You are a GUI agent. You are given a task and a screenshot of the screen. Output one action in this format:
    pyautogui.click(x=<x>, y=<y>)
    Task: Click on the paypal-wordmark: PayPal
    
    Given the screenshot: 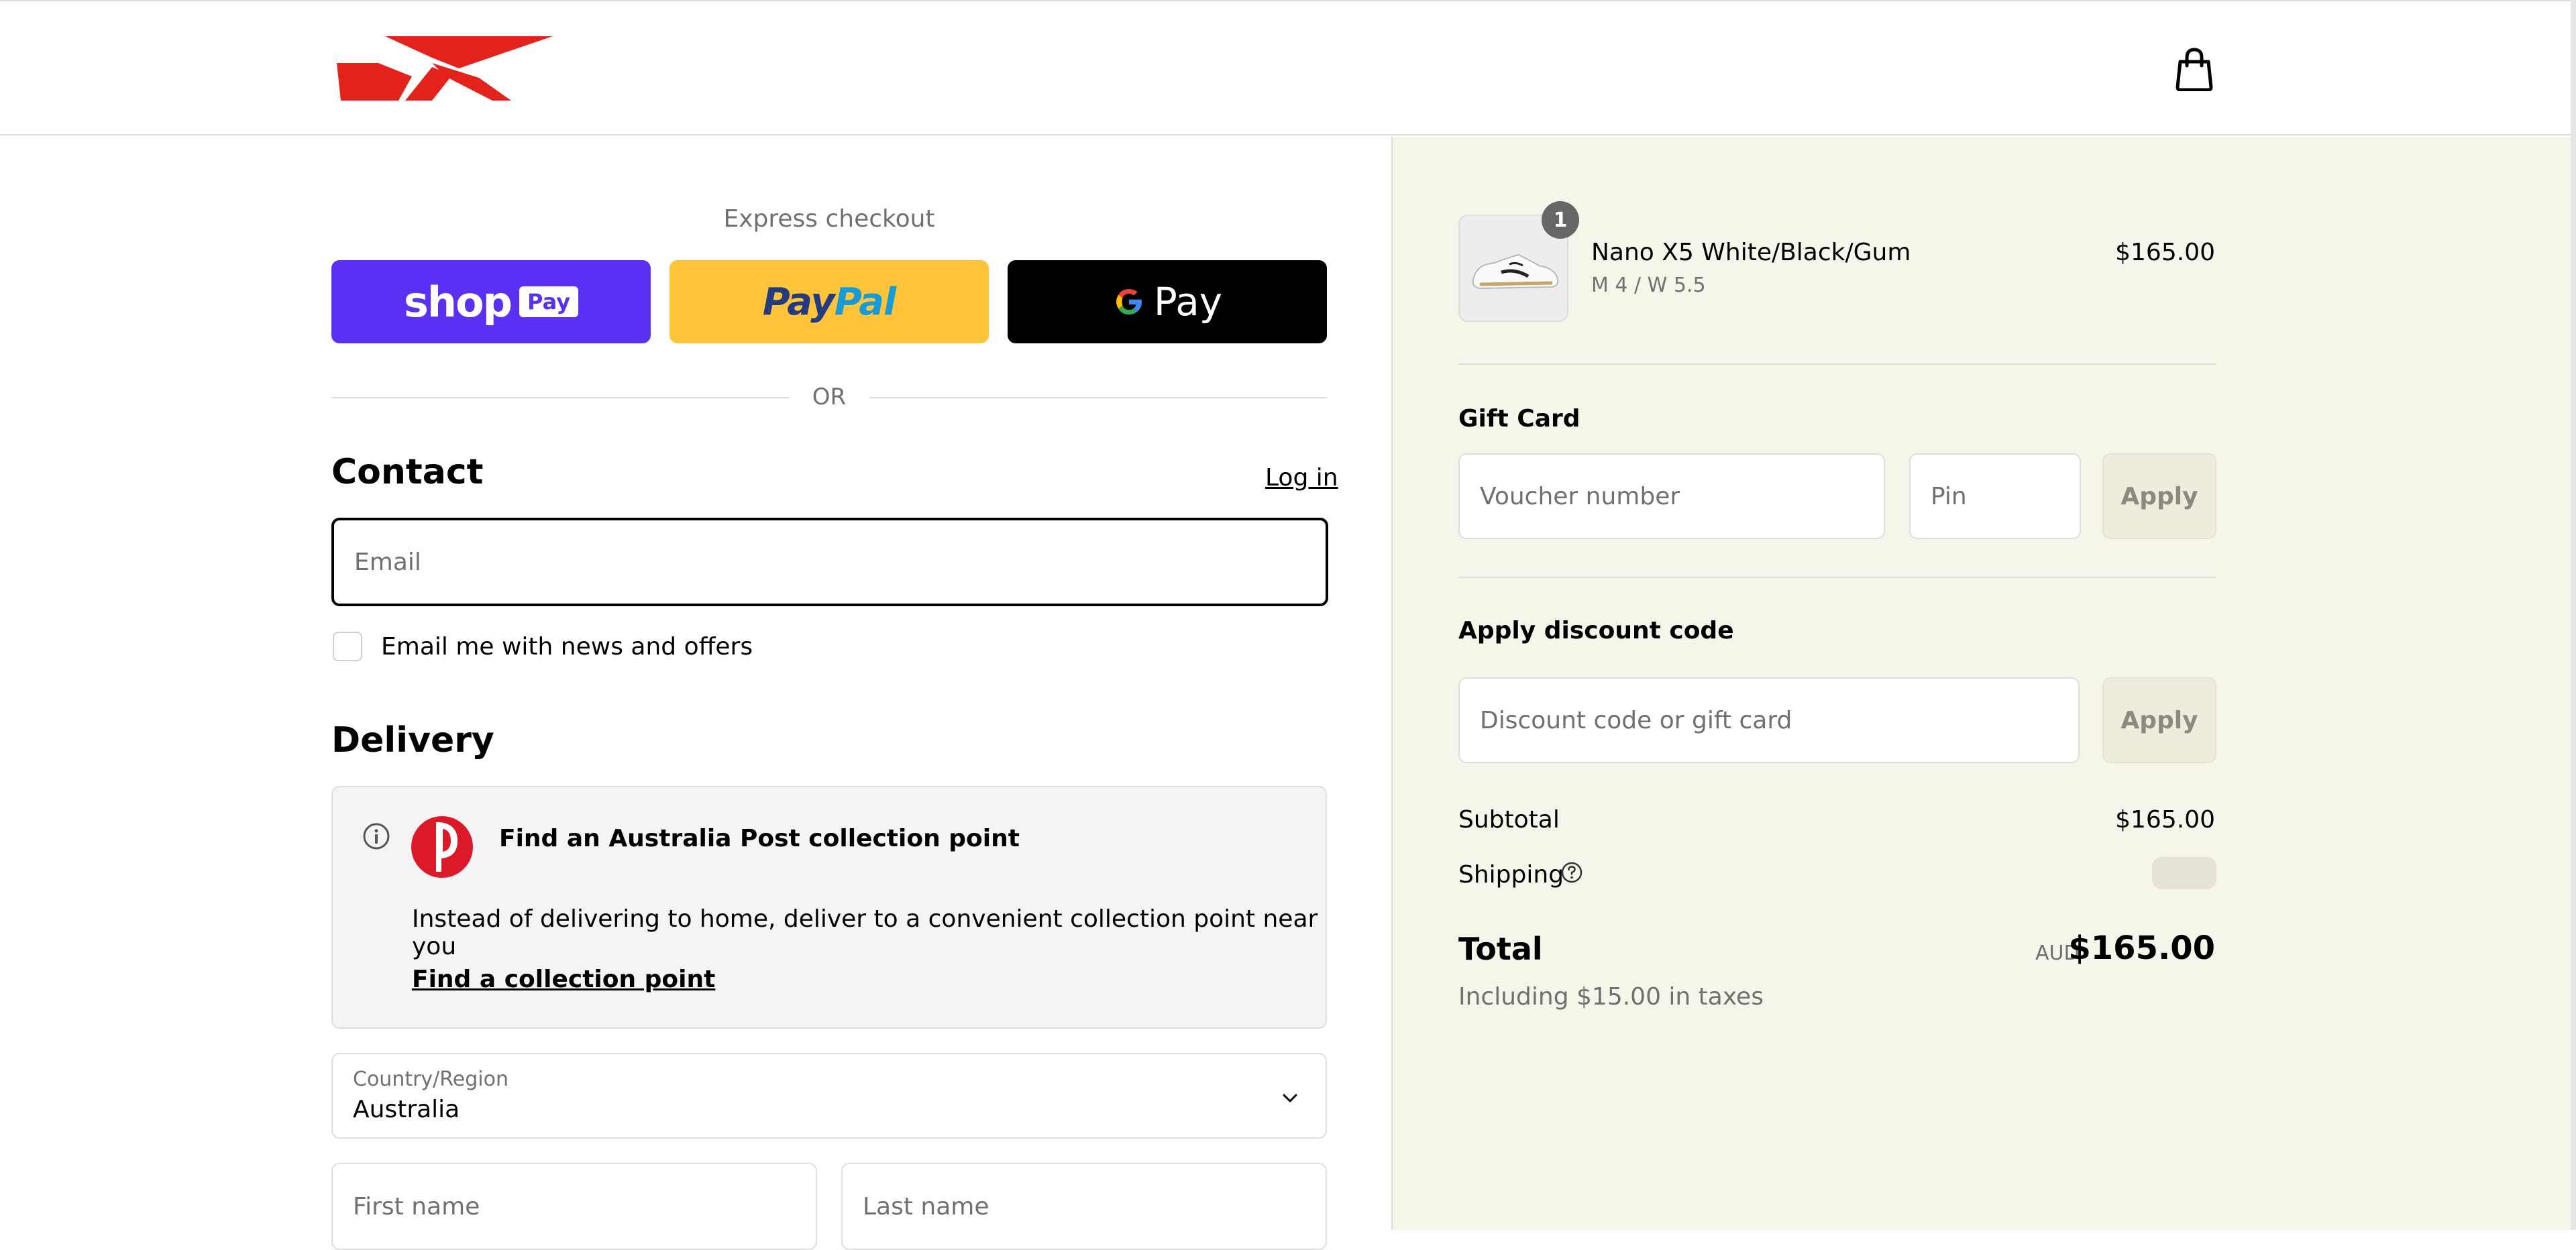 What is the action you would take?
    pyautogui.click(x=829, y=302)
    